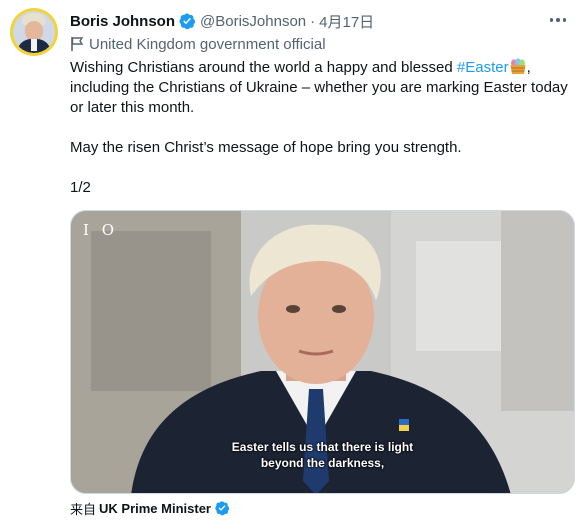 The width and height of the screenshot is (586, 528). I want to click on avatar-photo, so click(34, 32).